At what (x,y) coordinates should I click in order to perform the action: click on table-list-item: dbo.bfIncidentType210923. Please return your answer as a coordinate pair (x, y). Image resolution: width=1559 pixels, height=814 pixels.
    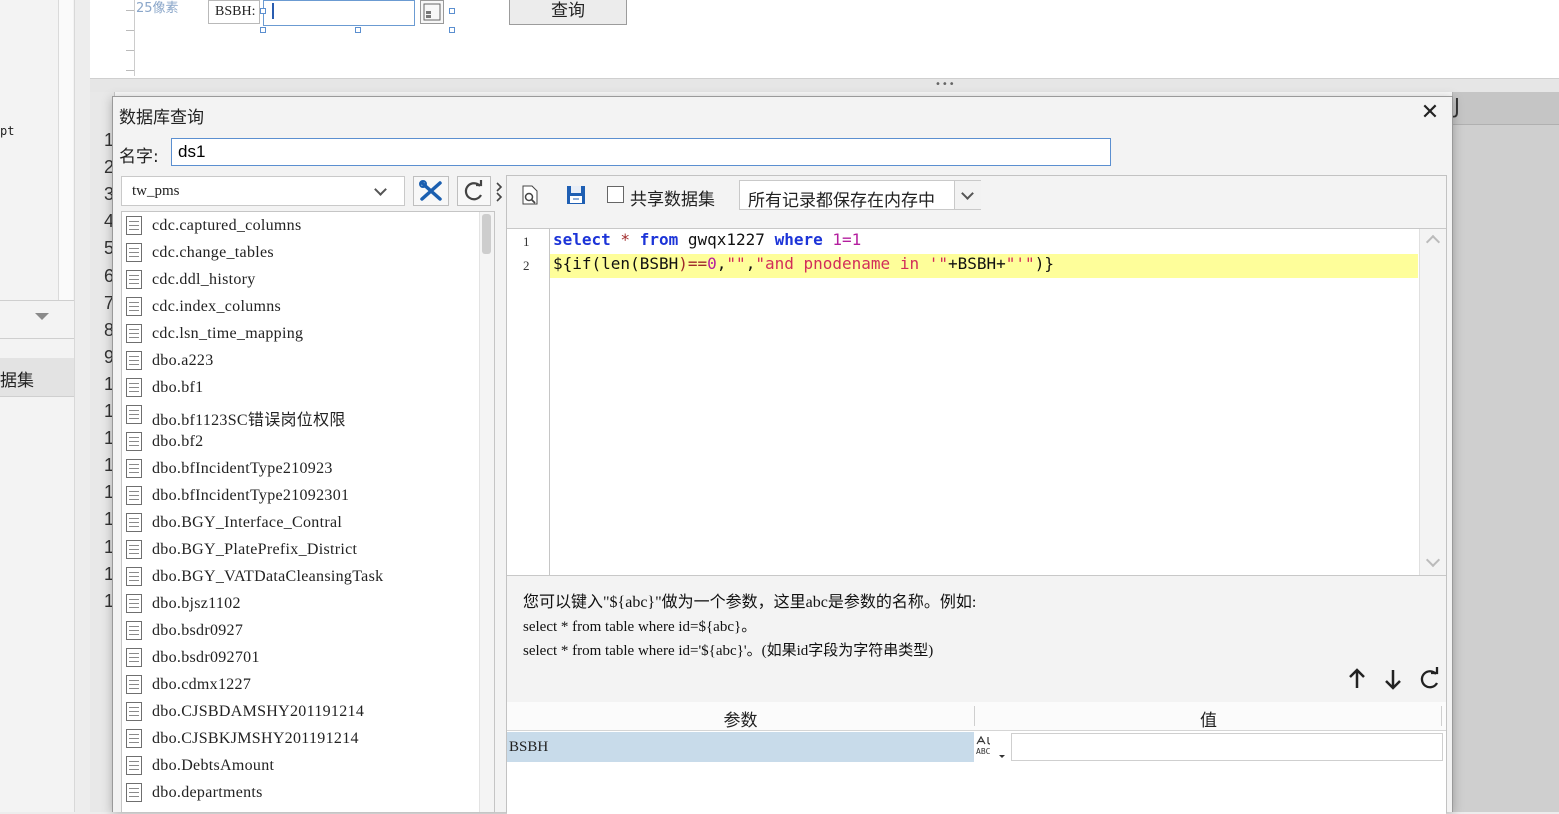
    Looking at the image, I should click on (302, 470).